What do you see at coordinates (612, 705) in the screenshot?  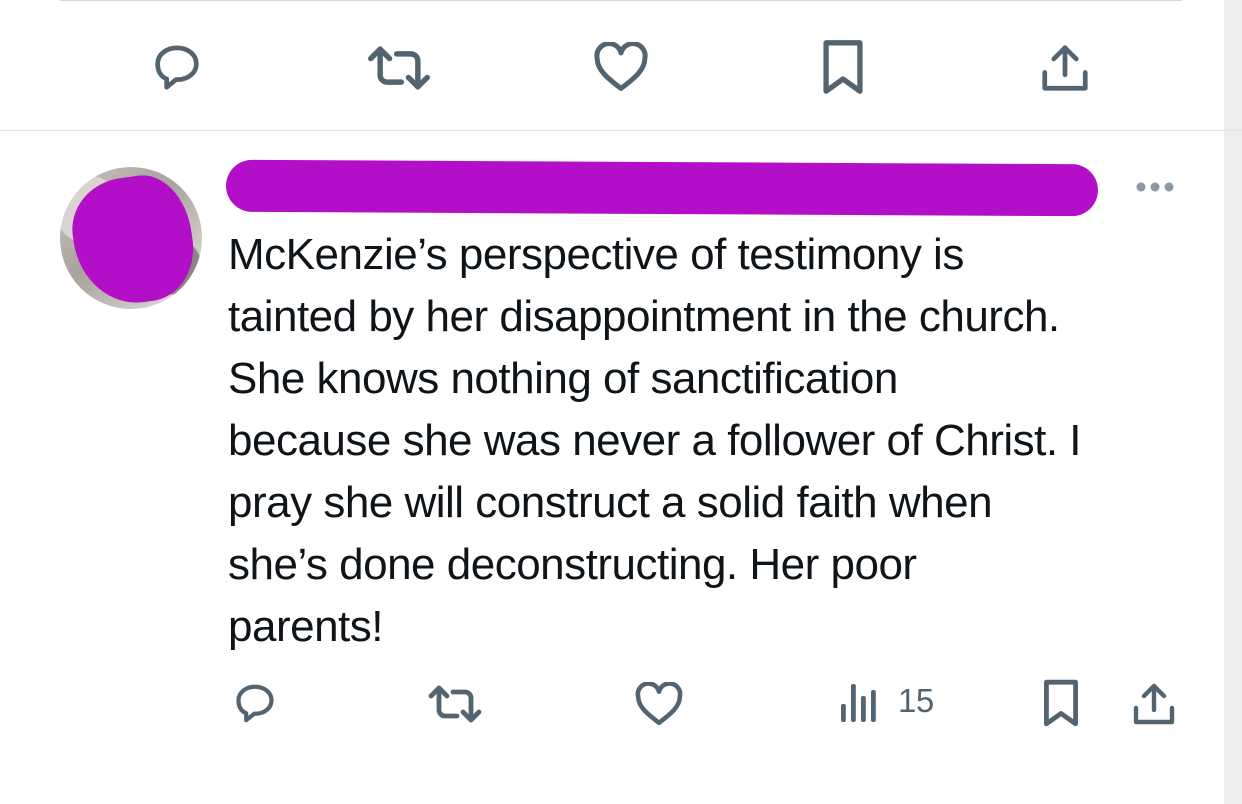 I see `tweet-action-bar` at bounding box center [612, 705].